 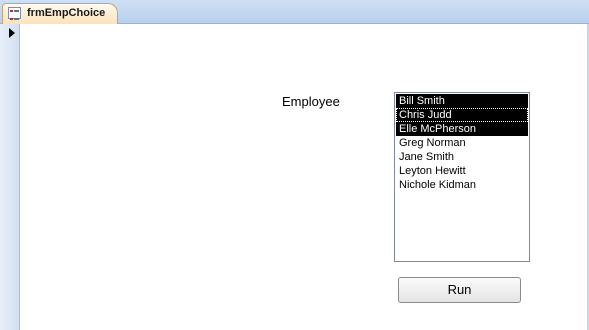 I want to click on list-item: Chris Judd, so click(x=462, y=115).